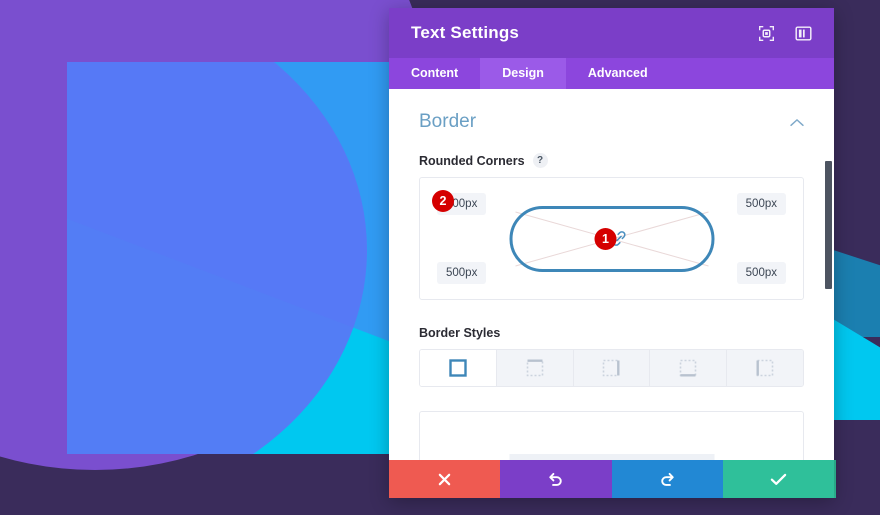 The height and width of the screenshot is (515, 880). Describe the element at coordinates (611, 333) in the screenshot. I see `border-styles-label-row: Border Styles` at that location.